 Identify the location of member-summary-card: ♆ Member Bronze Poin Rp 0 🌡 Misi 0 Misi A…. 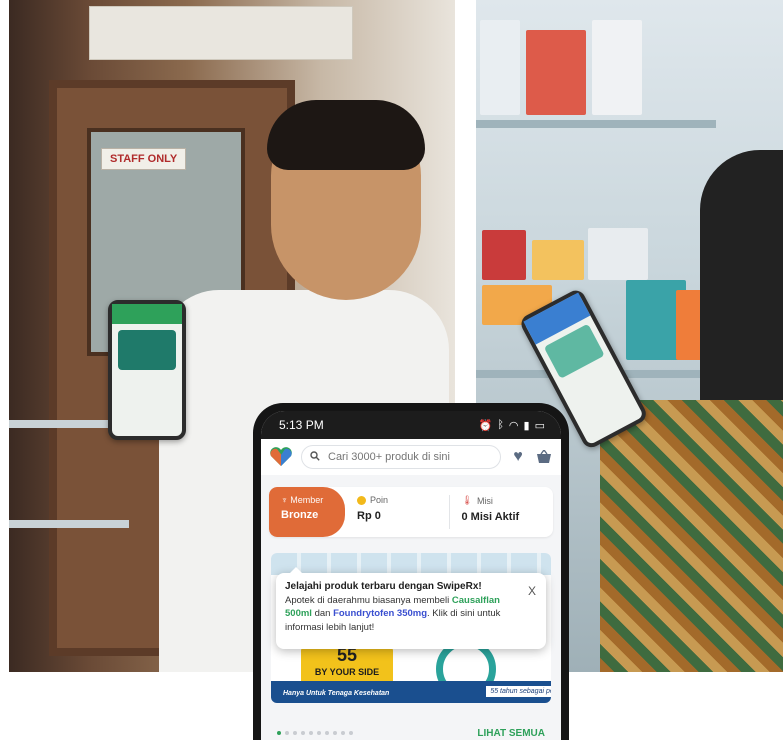
(411, 512).